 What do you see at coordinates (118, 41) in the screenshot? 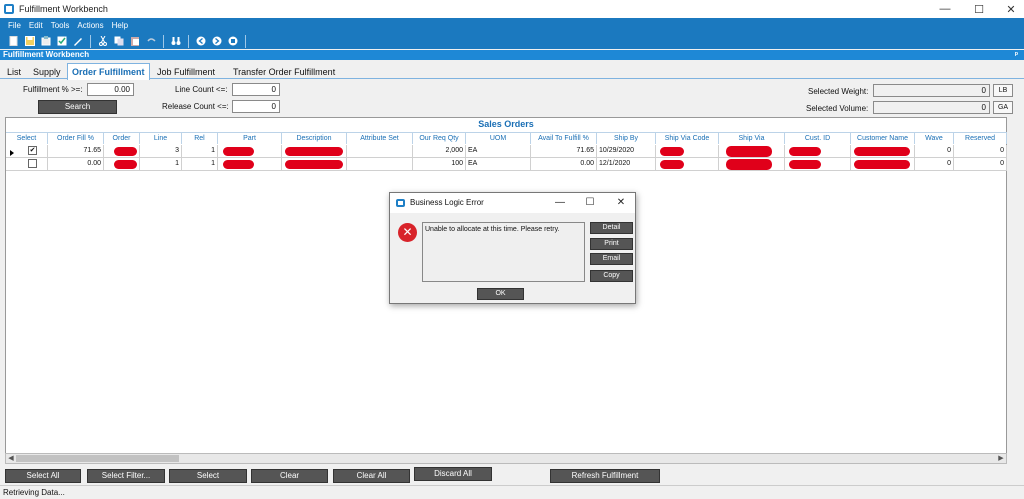
I see `copy-icon` at bounding box center [118, 41].